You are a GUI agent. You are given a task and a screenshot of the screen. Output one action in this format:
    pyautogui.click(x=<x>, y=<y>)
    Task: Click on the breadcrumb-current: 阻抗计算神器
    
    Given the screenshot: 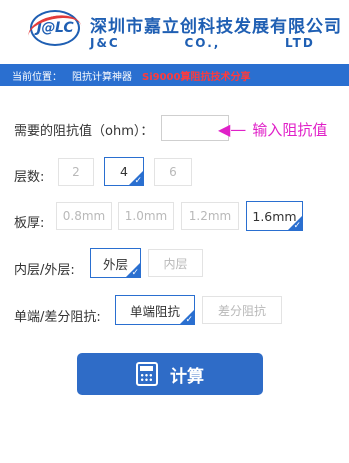 What is the action you would take?
    pyautogui.click(x=102, y=75)
    